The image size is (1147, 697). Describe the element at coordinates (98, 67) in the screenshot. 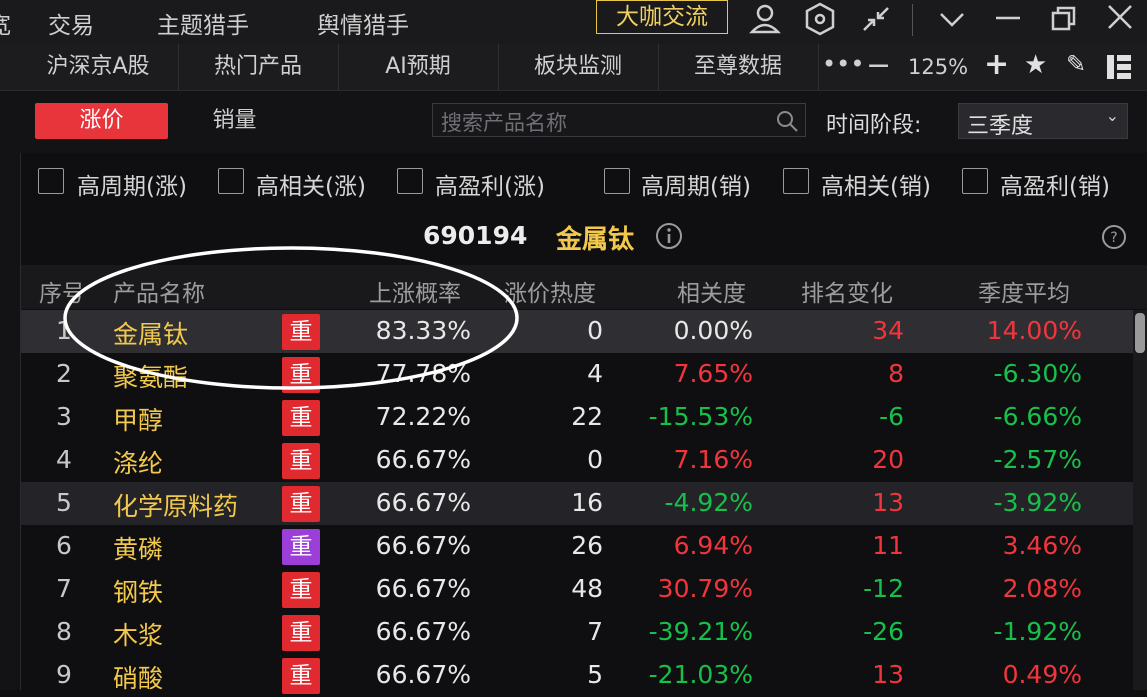

I see `tab-ashares: 沪深京A股` at that location.